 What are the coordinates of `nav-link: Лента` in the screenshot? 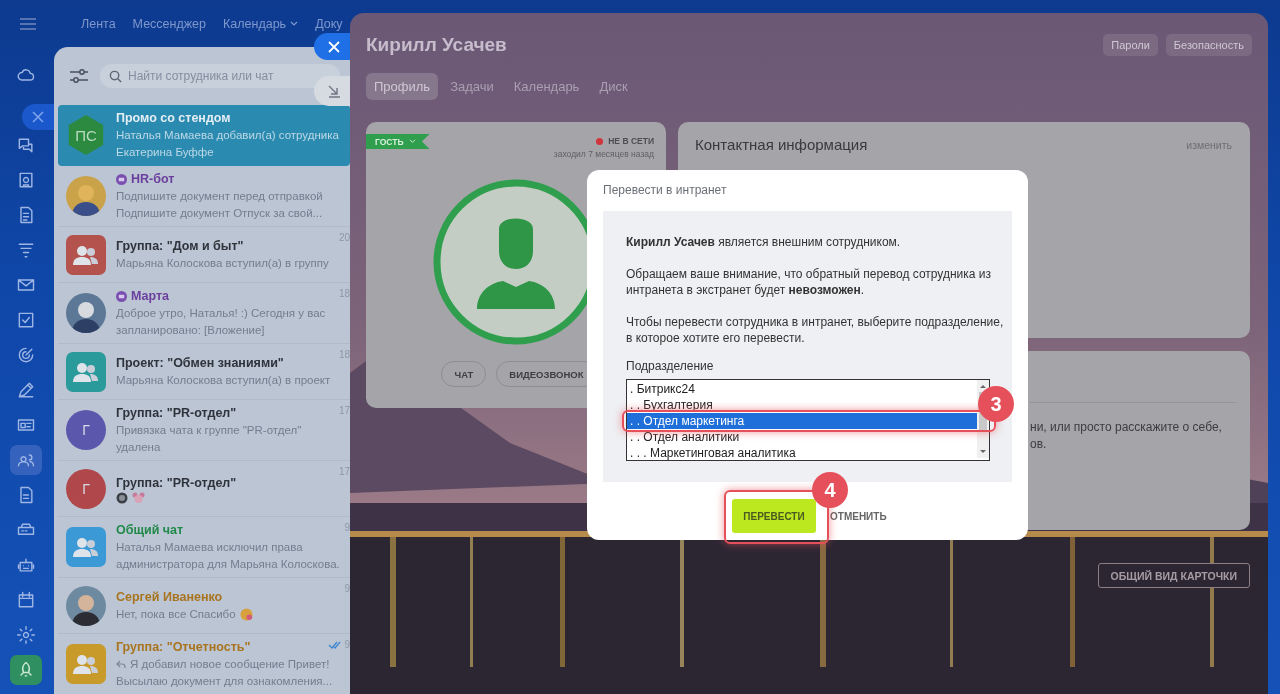 It's located at (98, 23).